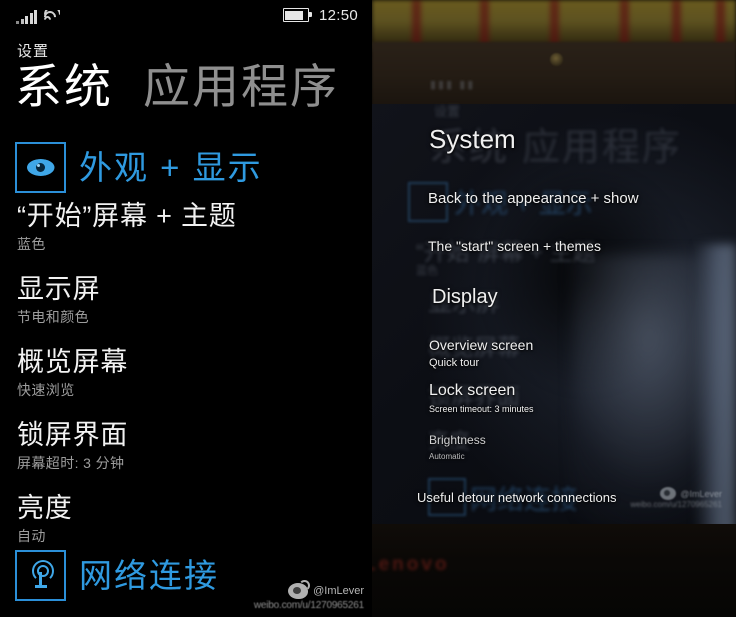 The width and height of the screenshot is (736, 617). What do you see at coordinates (517, 497) in the screenshot?
I see `overlay-network-connections: Useful detour network connections` at bounding box center [517, 497].